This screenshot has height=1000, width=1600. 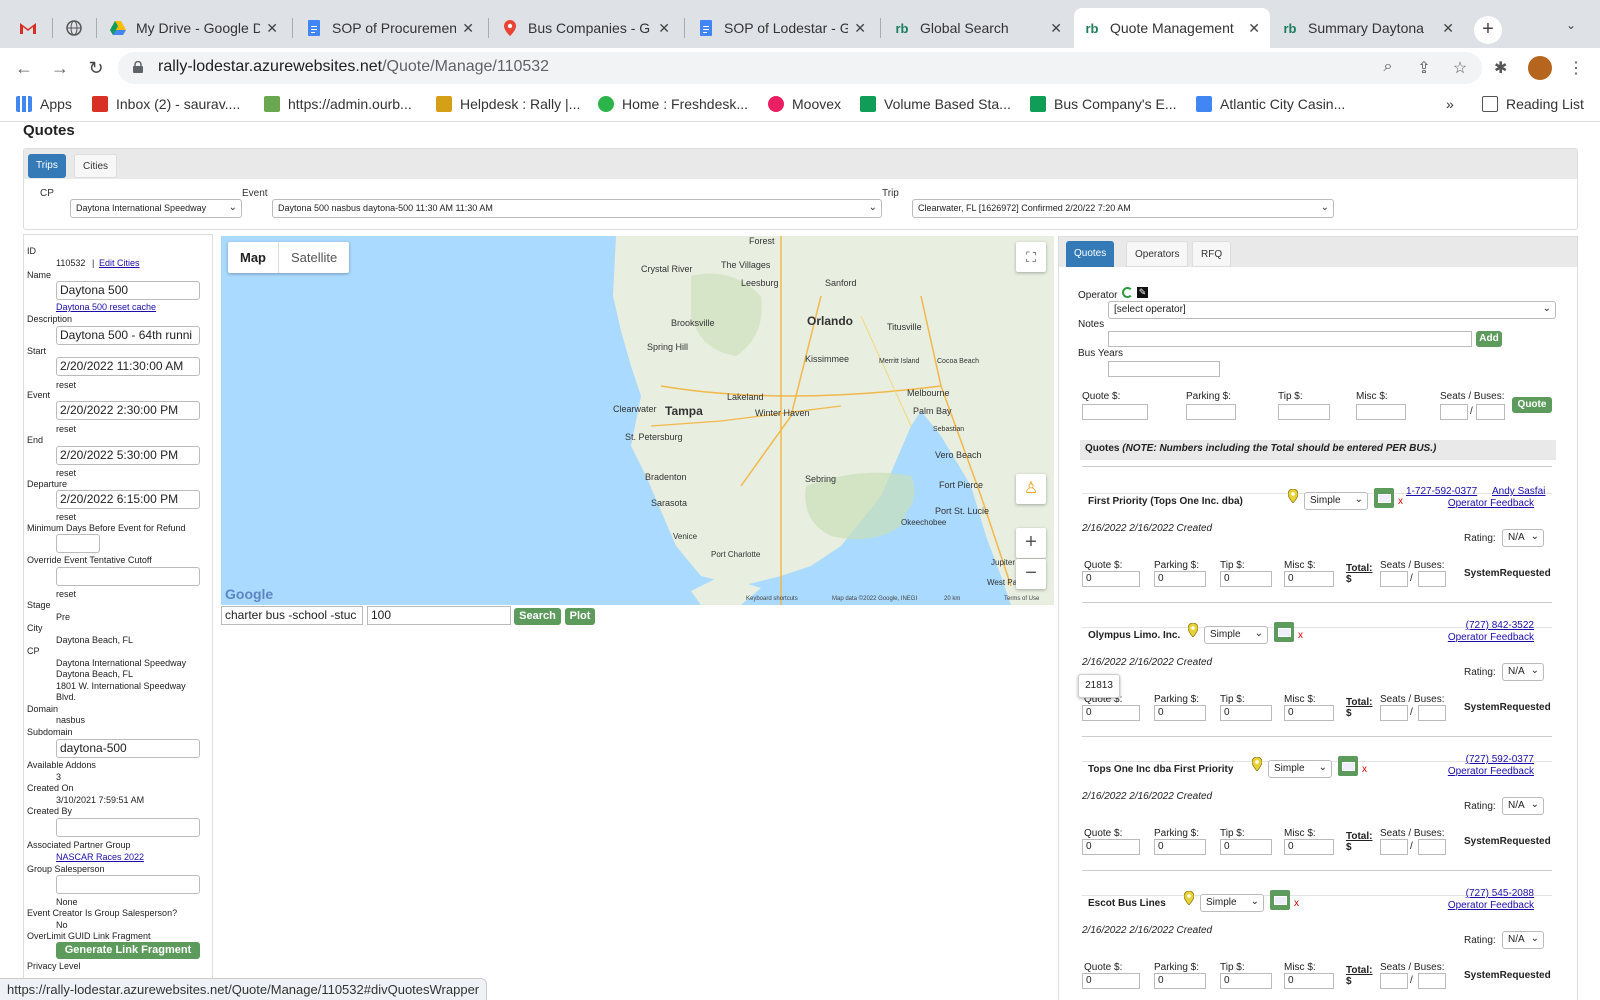 I want to click on bookmarks-more-button: », so click(x=1450, y=104).